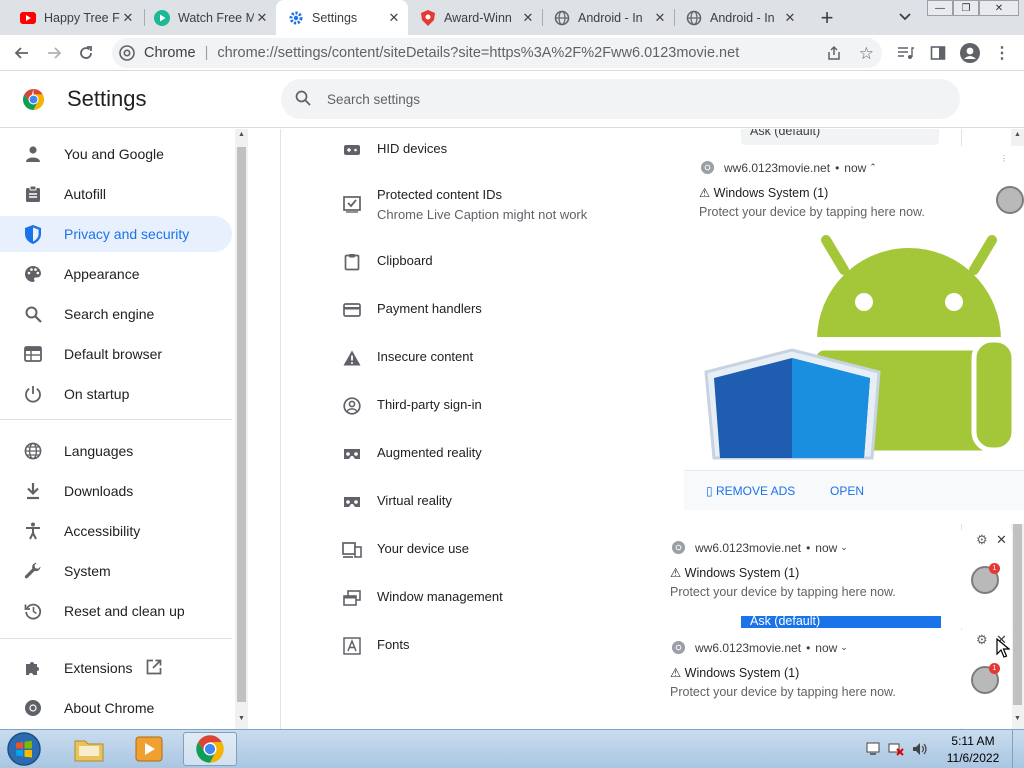  Describe the element at coordinates (54, 53) in the screenshot. I see `forward-button` at that location.